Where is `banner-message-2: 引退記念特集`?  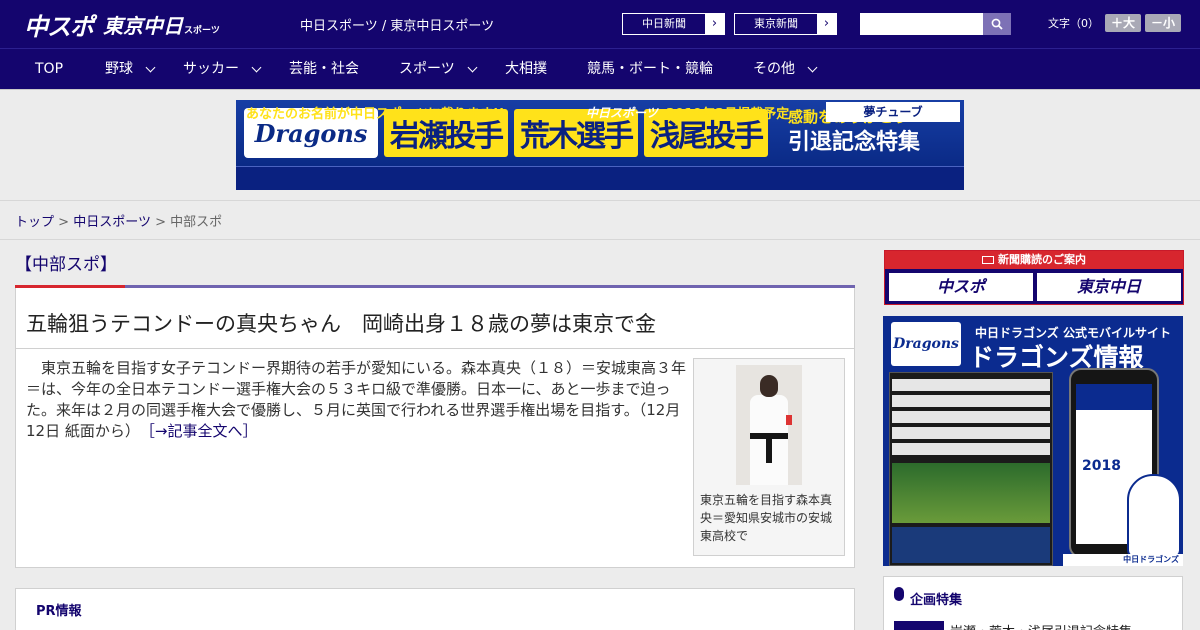
banner-message-2: 引退記念特集 is located at coordinates (854, 142).